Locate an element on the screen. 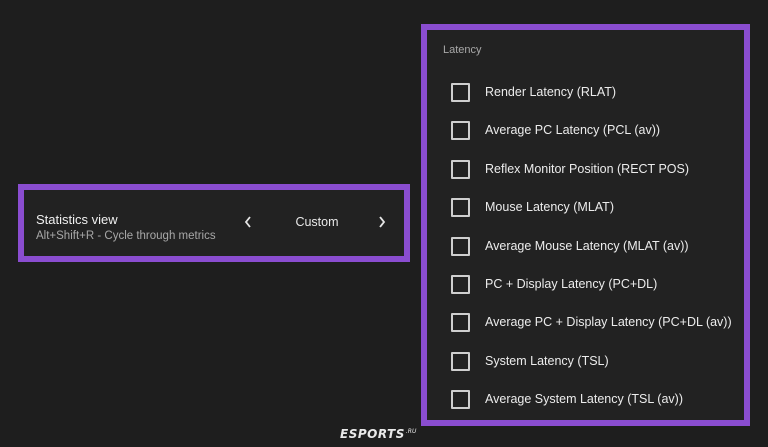  latency-option-tsl-av: Average System Latency (TSL (av)) is located at coordinates (596, 408).